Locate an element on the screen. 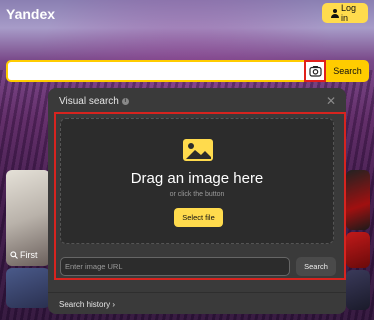 The image size is (374, 320). visual-search-title: Visual search i is located at coordinates (94, 101).